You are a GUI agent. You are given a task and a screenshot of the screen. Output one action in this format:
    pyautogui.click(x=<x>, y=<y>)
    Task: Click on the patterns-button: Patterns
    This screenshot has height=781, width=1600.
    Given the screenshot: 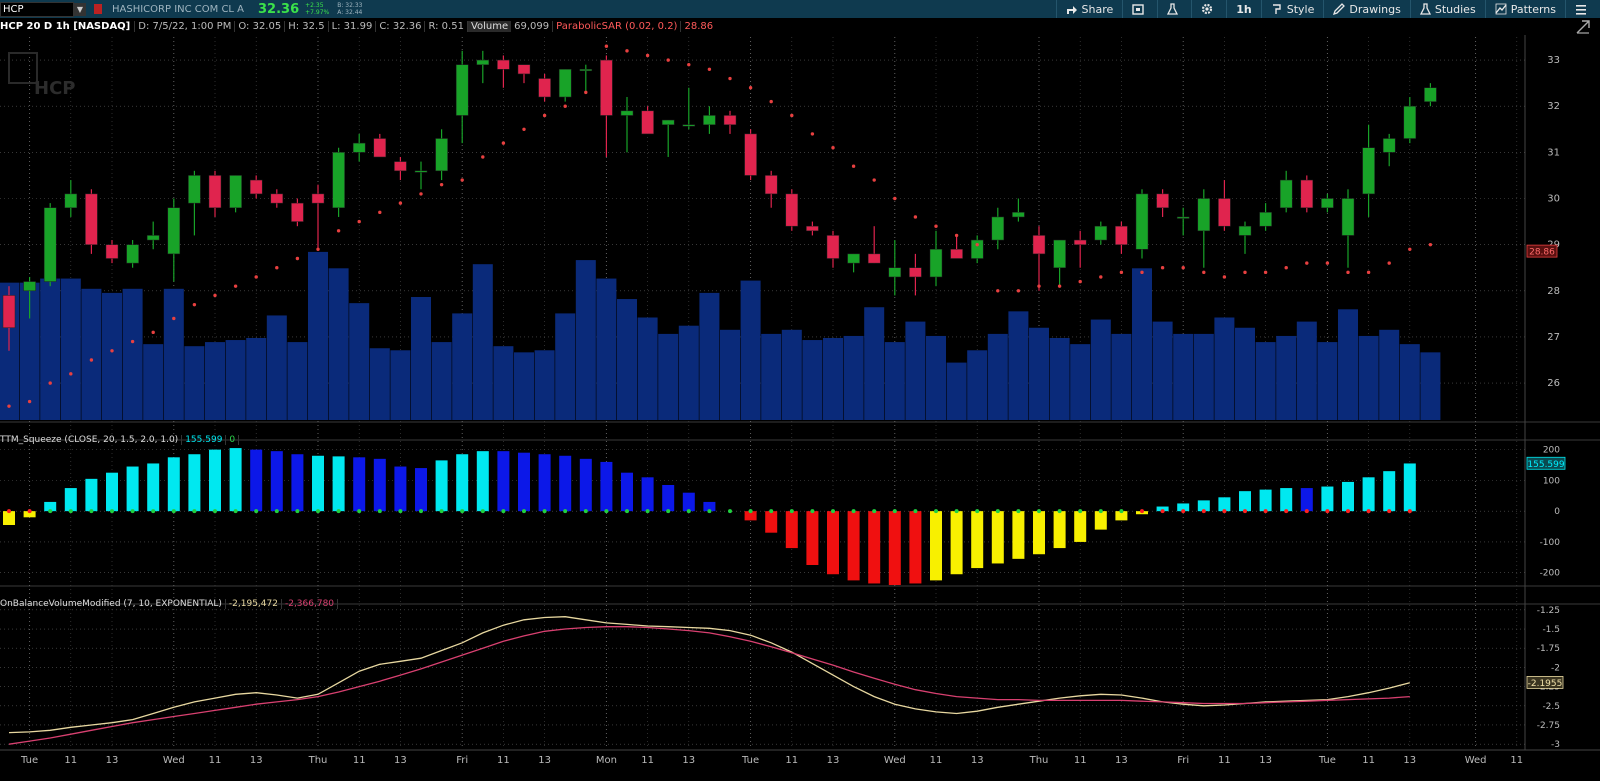 What is the action you would take?
    pyautogui.click(x=1524, y=9)
    